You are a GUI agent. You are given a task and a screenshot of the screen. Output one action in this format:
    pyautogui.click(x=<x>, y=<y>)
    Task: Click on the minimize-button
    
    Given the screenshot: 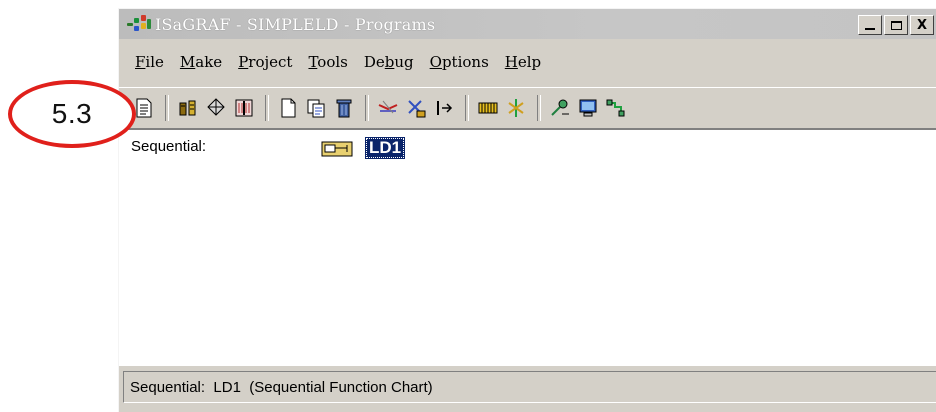 What is the action you would take?
    pyautogui.click(x=870, y=25)
    